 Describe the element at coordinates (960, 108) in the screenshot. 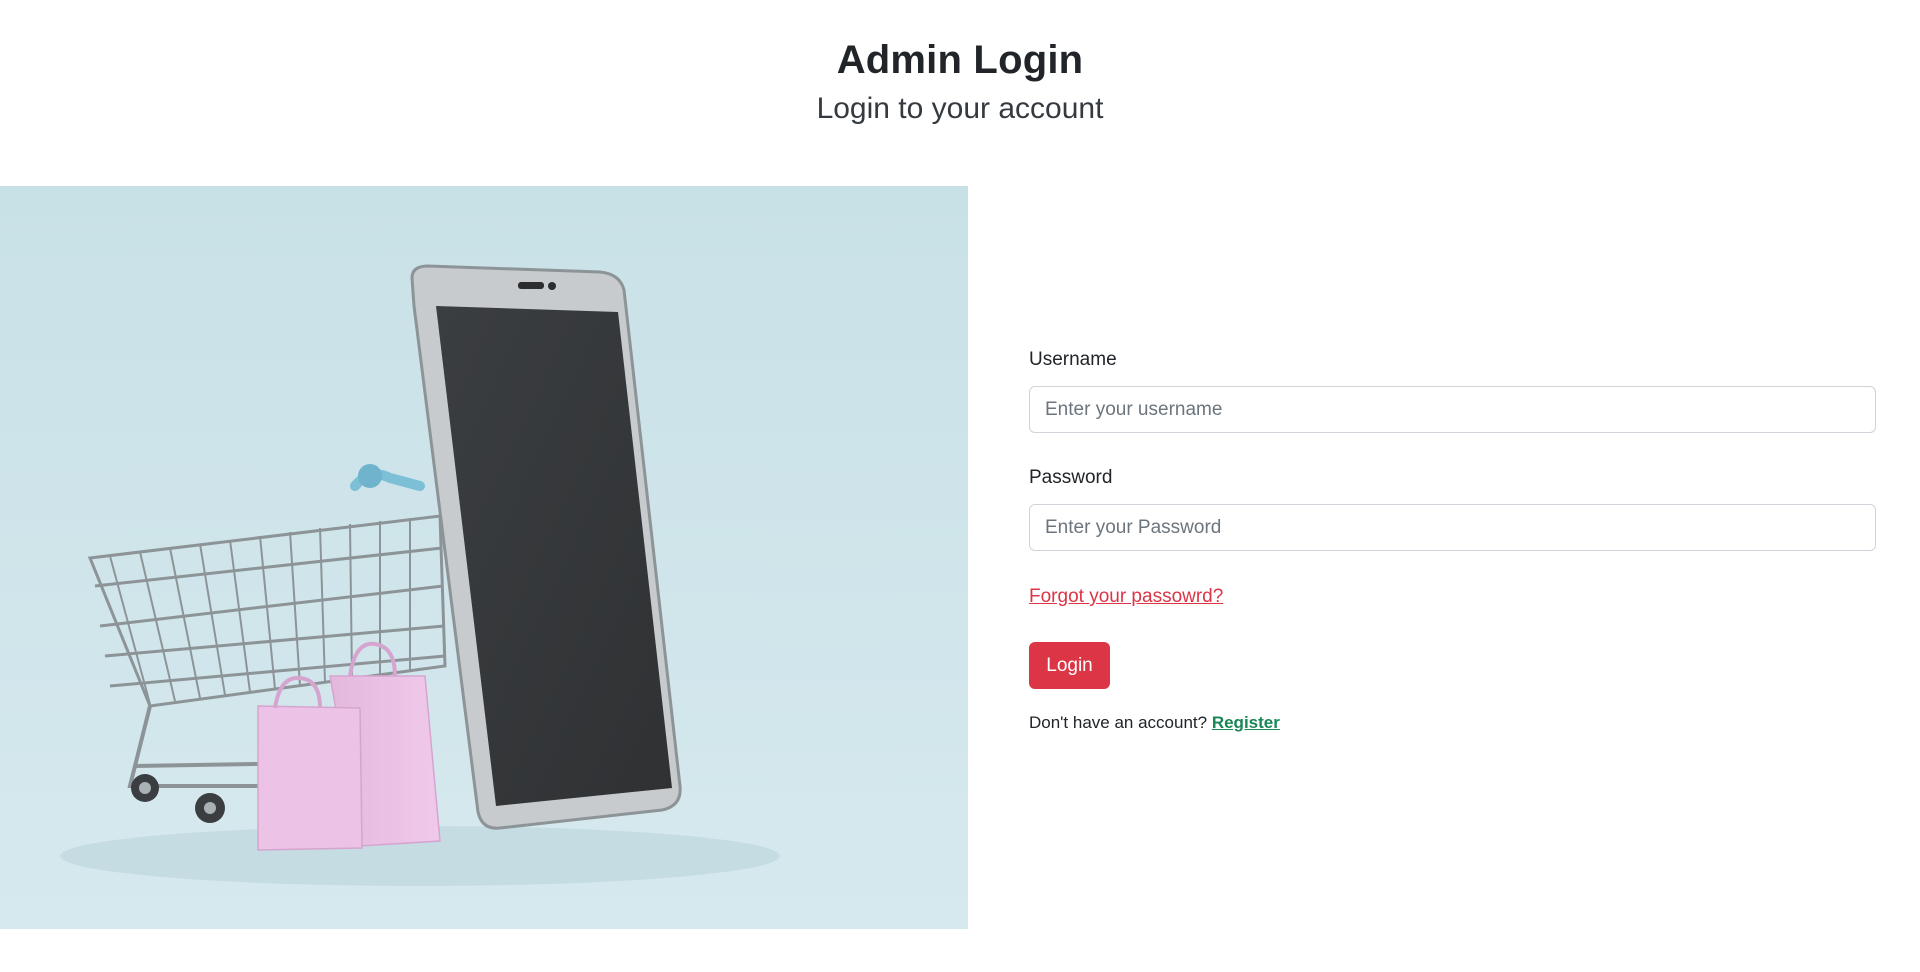

I see `page-subtitle: Login to your account` at that location.